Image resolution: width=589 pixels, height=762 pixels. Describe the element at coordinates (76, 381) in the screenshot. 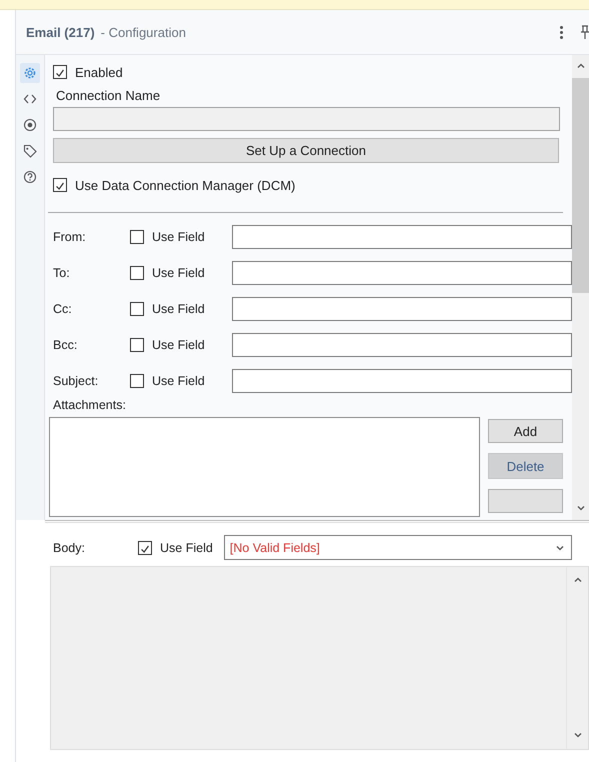

I see `field-label: Subject:` at that location.